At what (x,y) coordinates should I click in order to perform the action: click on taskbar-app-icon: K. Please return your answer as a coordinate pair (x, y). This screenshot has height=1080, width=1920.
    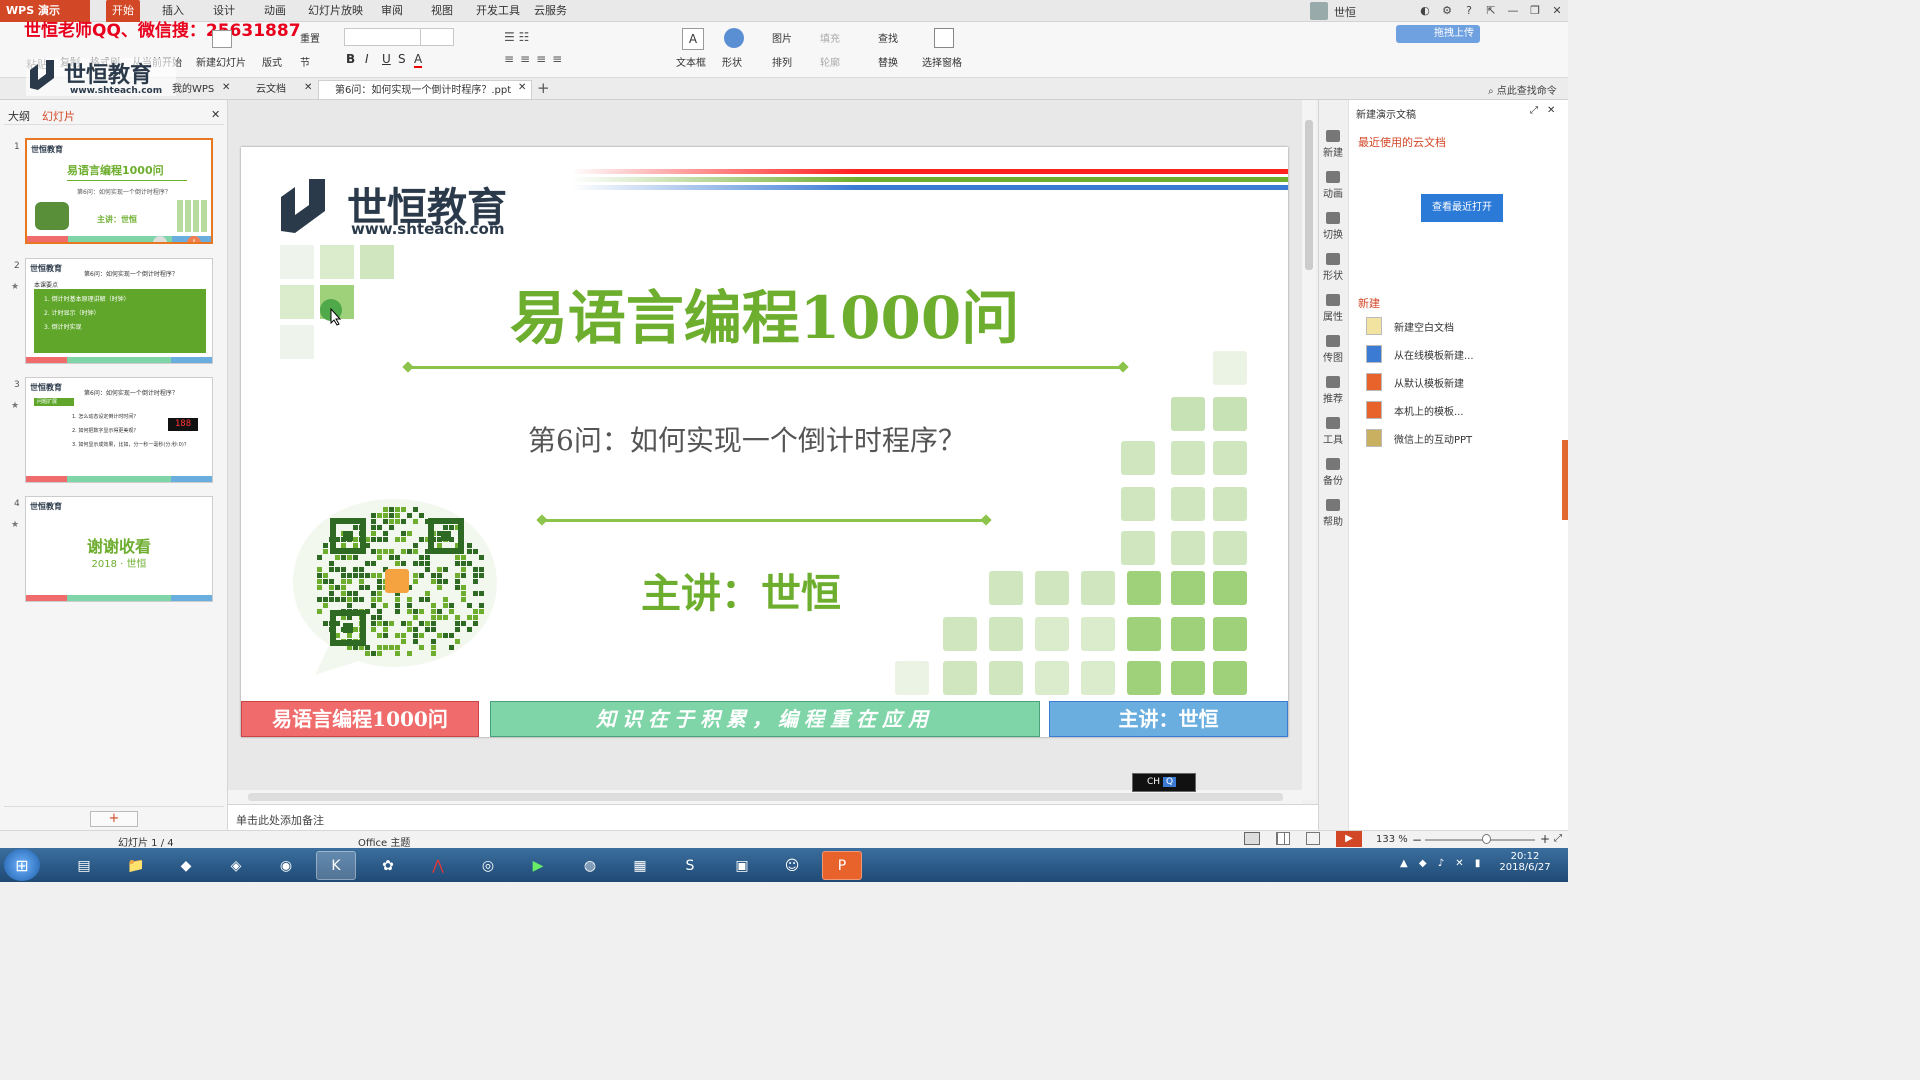
    Looking at the image, I should click on (336, 865).